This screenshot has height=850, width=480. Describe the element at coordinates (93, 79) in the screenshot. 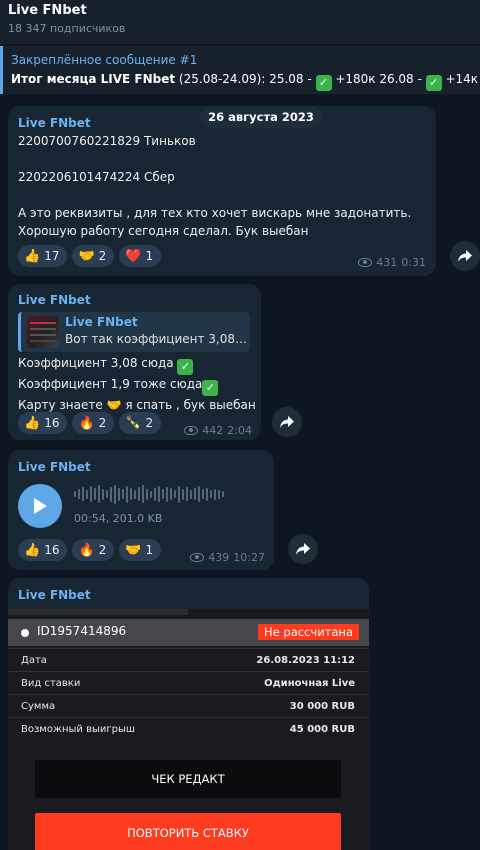

I see `pinned-lead: Итог месяца LIVE FNbet` at that location.